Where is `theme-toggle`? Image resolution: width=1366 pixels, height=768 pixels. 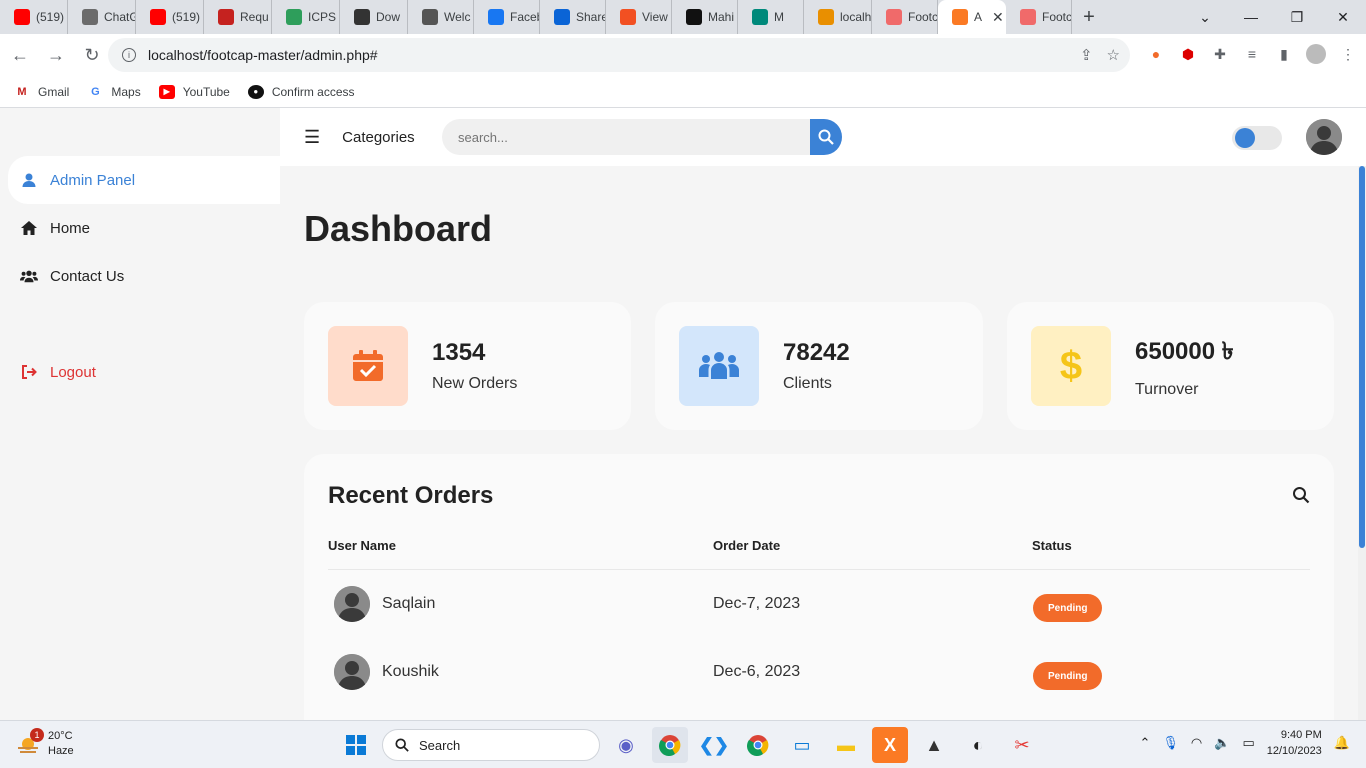
theme-toggle is located at coordinates (1257, 138).